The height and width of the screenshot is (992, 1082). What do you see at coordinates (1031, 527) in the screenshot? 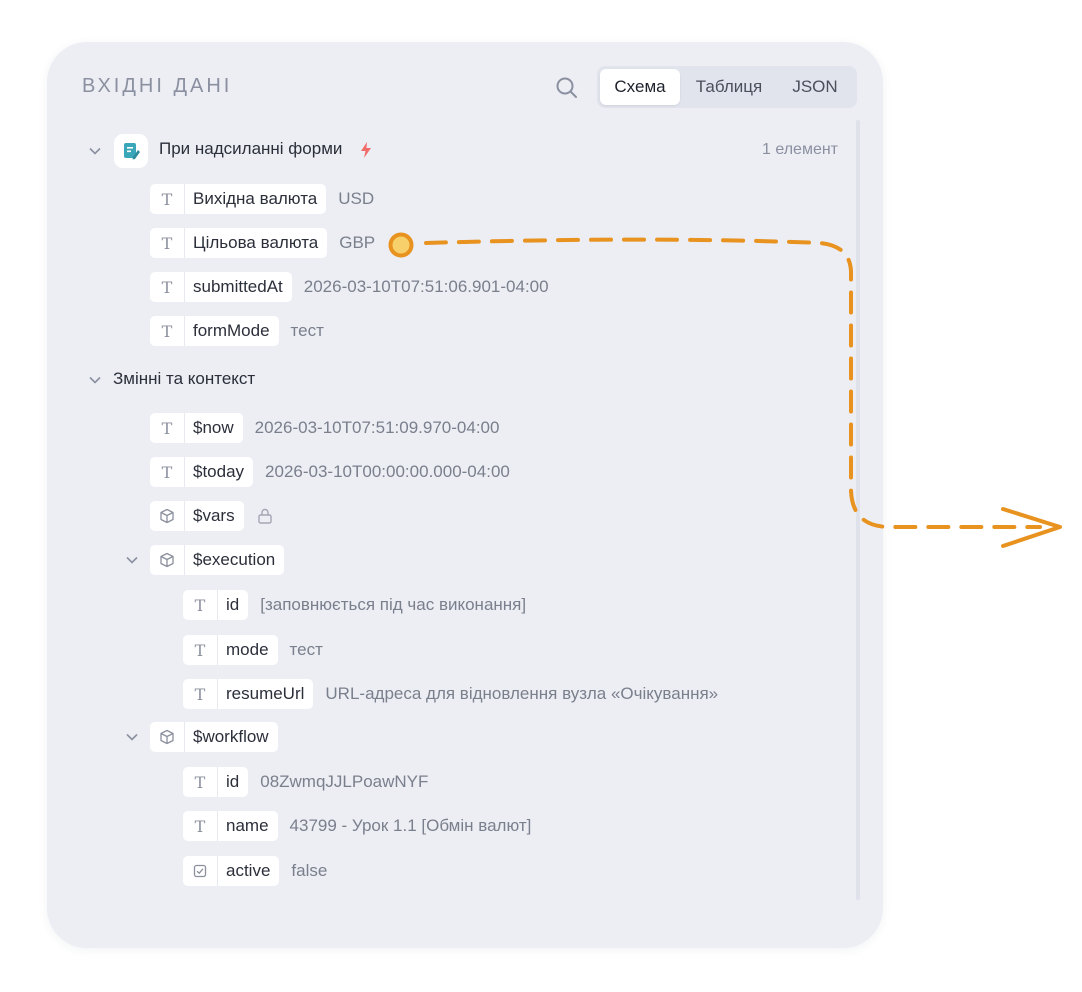
I see `arrowhead-icon` at bounding box center [1031, 527].